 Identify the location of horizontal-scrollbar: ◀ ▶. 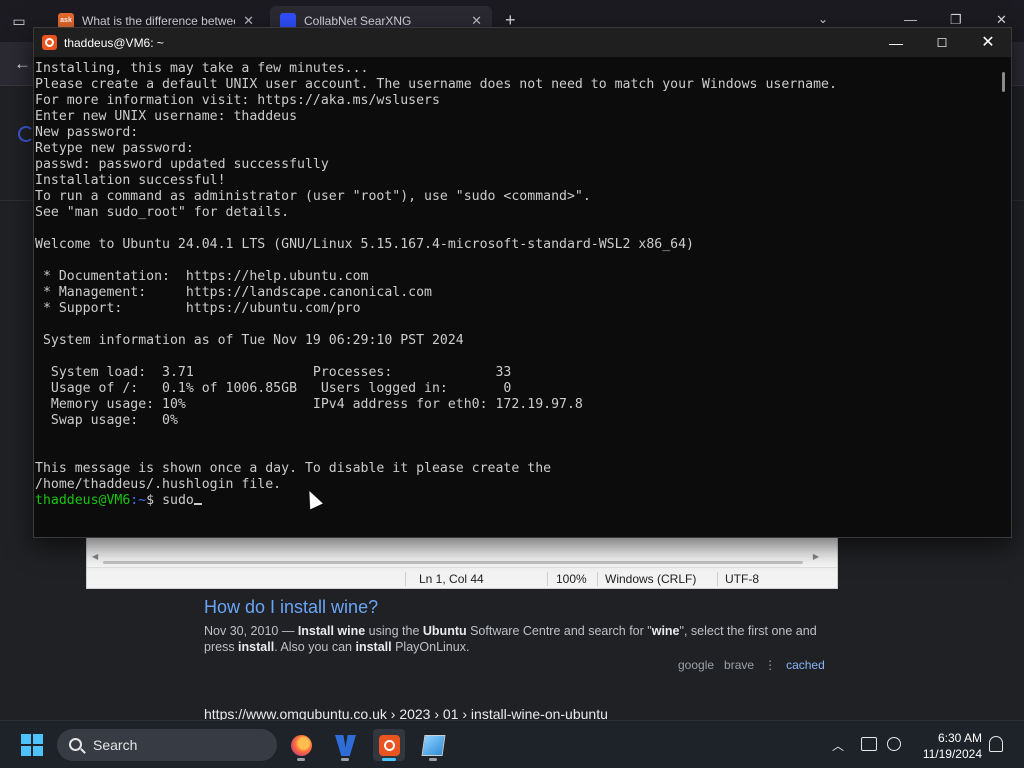
(462, 553).